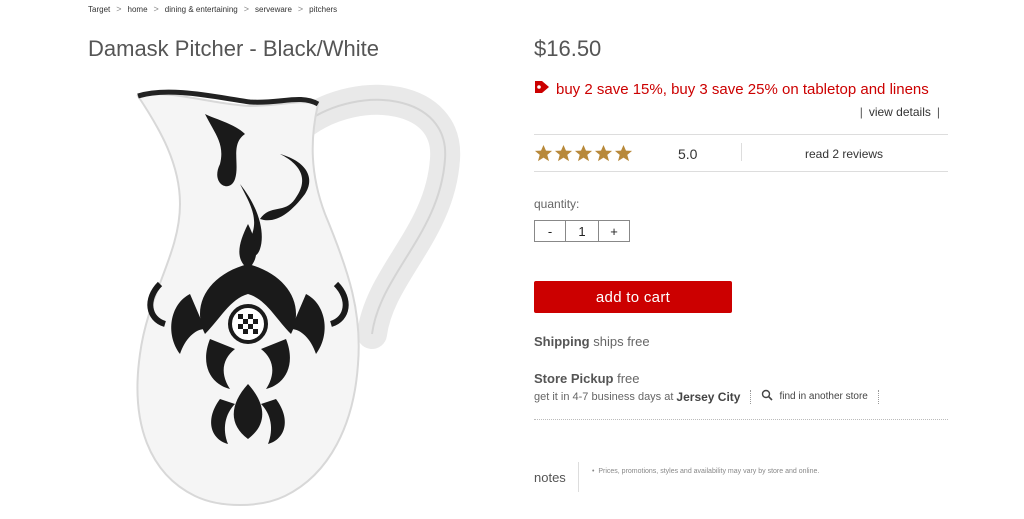 Image resolution: width=1024 pixels, height=519 pixels. What do you see at coordinates (201, 9) in the screenshot?
I see `breadcrumb-dining: dining & entertaining` at bounding box center [201, 9].